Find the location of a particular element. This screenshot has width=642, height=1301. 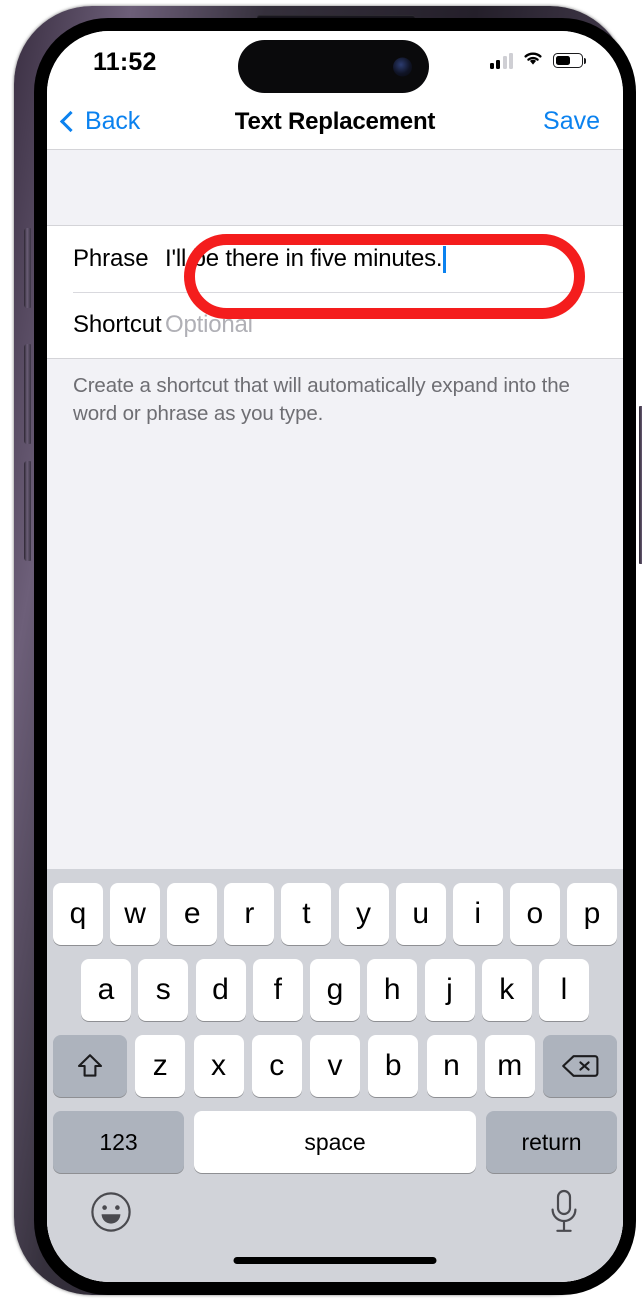

keyboard-row-4: 123 space return is located at coordinates (335, 1142).